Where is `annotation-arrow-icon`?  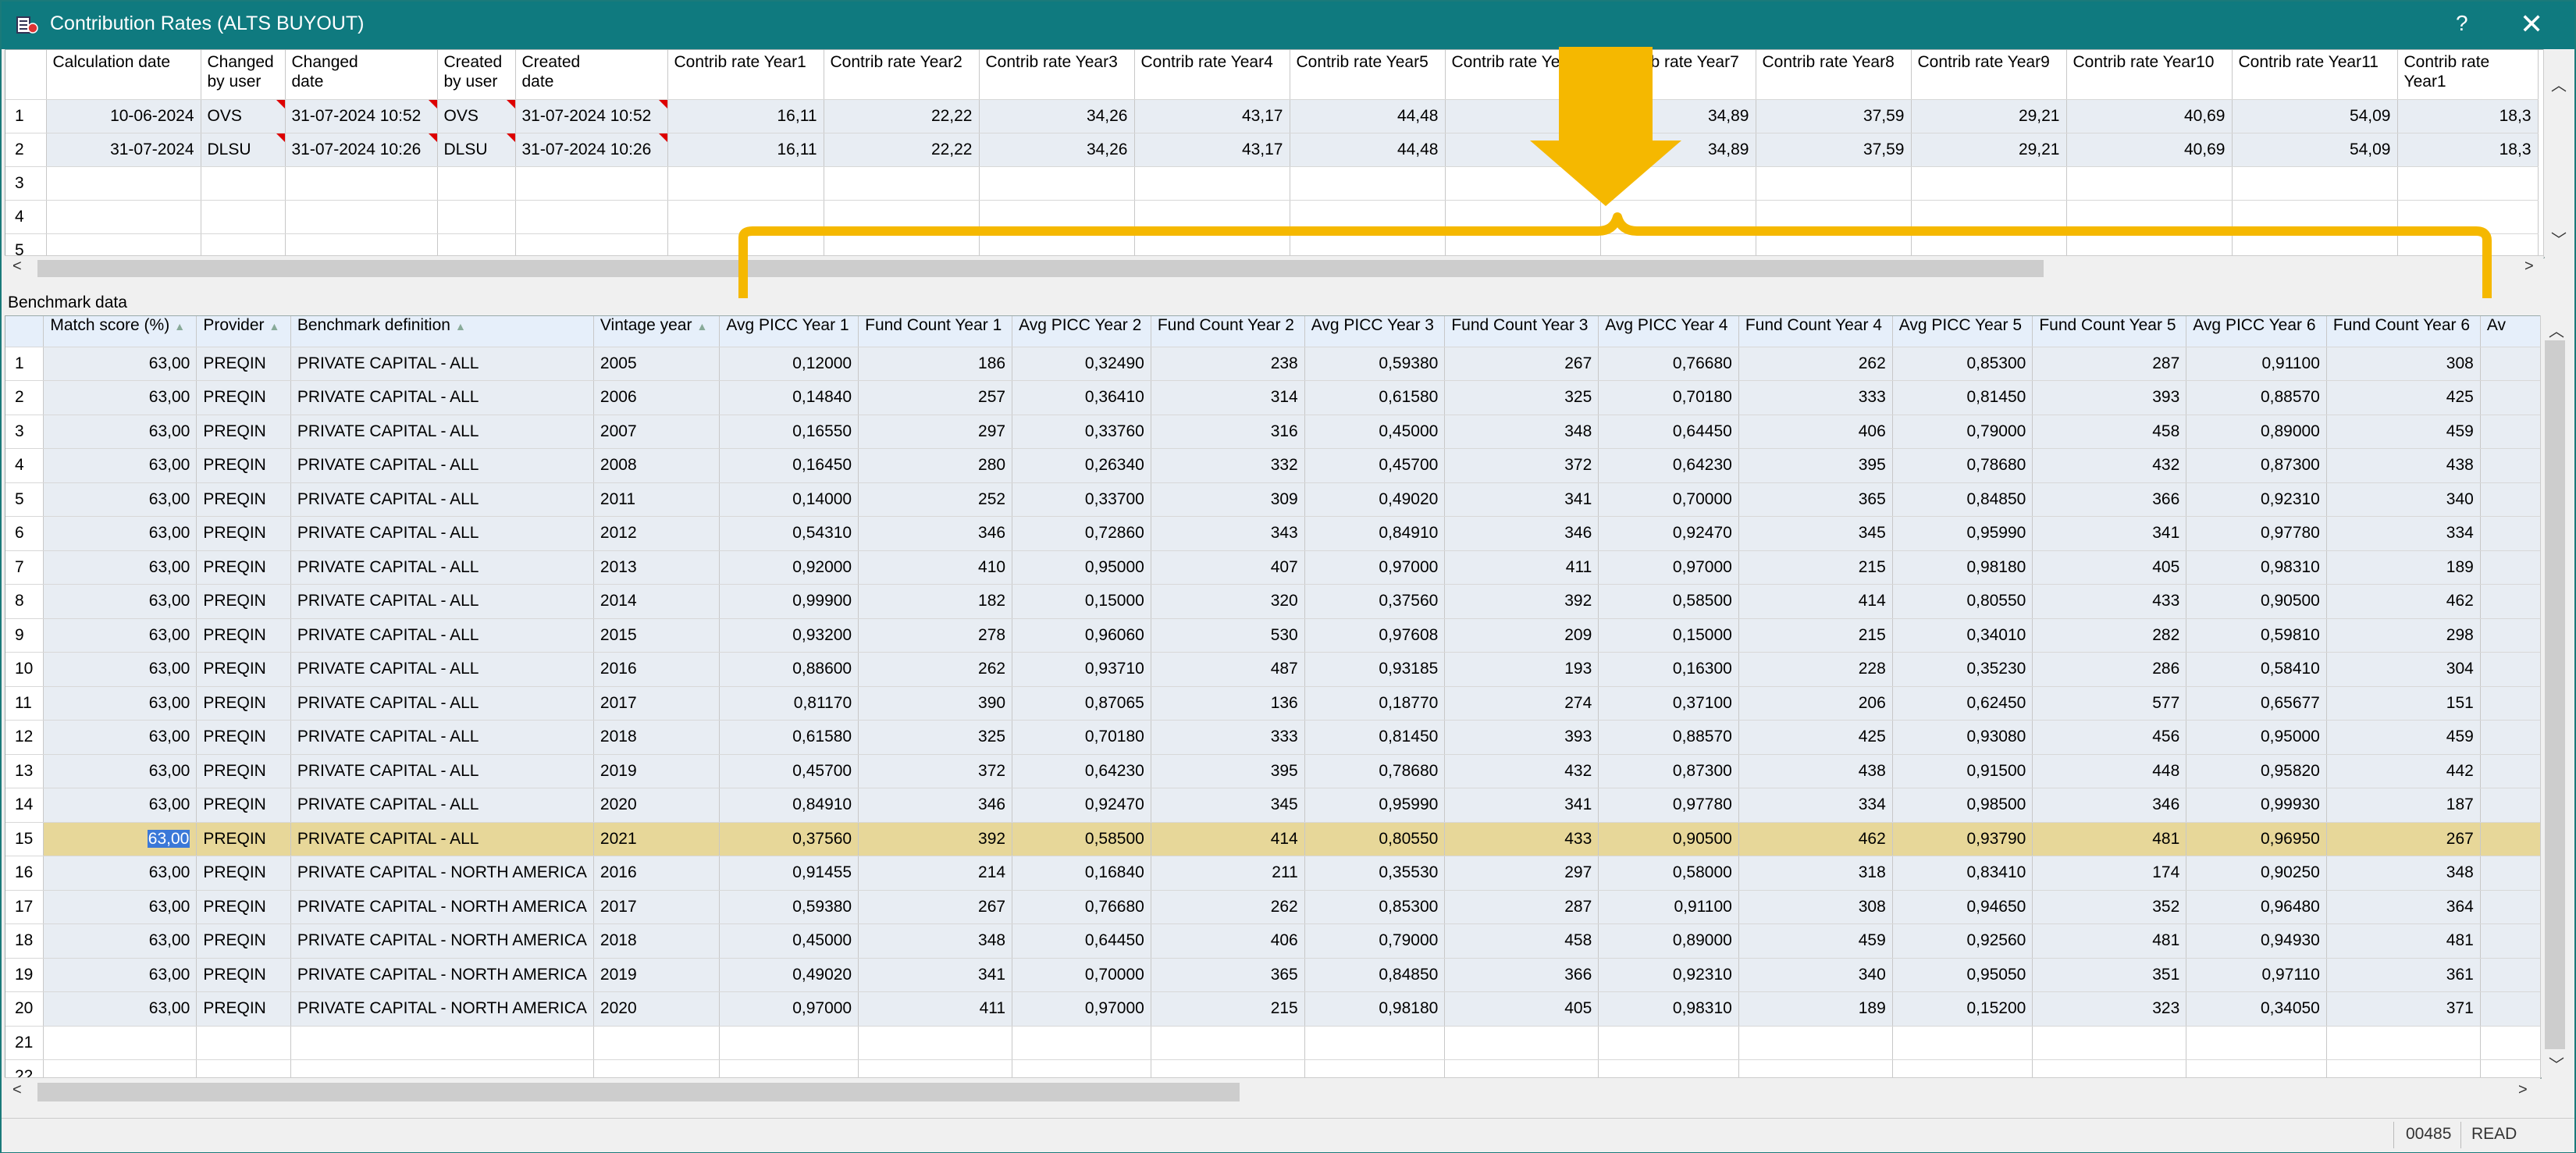 annotation-arrow-icon is located at coordinates (1605, 127).